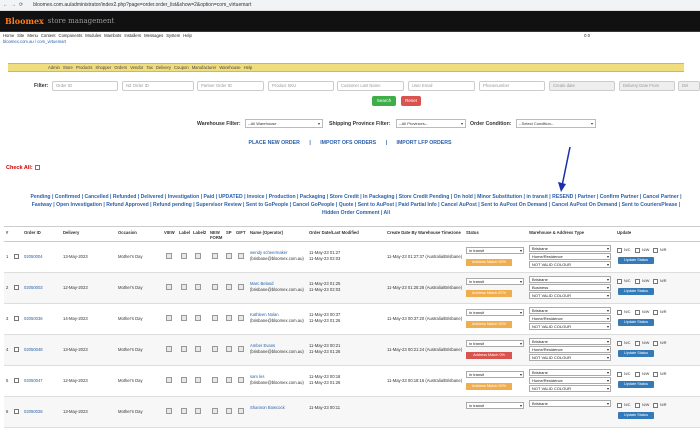  I want to click on menu-item-modules: Modules, so click(93, 35).